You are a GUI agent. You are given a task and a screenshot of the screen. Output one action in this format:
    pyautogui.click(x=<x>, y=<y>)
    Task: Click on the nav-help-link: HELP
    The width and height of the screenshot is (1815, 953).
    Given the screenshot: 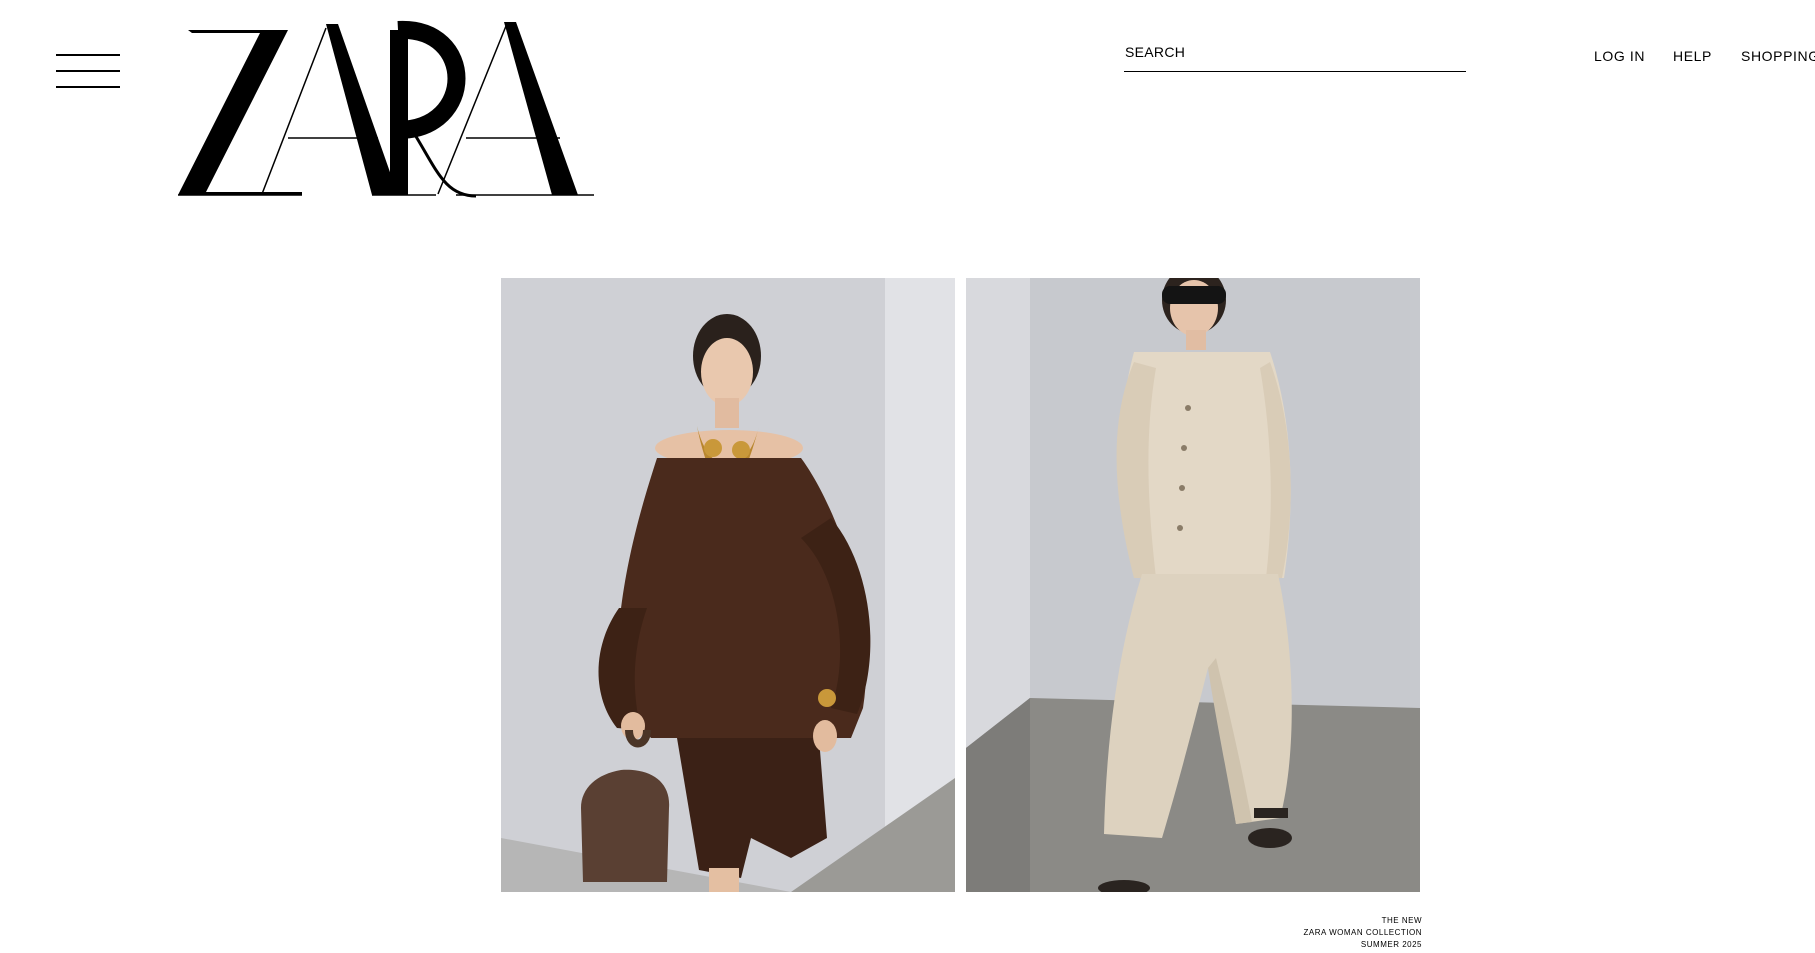 What is the action you would take?
    pyautogui.click(x=1692, y=56)
    